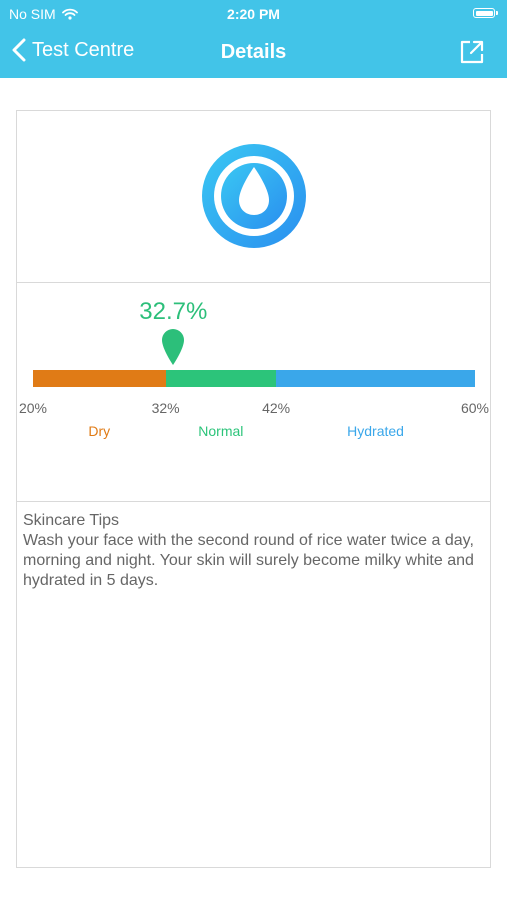  What do you see at coordinates (221, 378) in the screenshot?
I see `meter-segment-normal` at bounding box center [221, 378].